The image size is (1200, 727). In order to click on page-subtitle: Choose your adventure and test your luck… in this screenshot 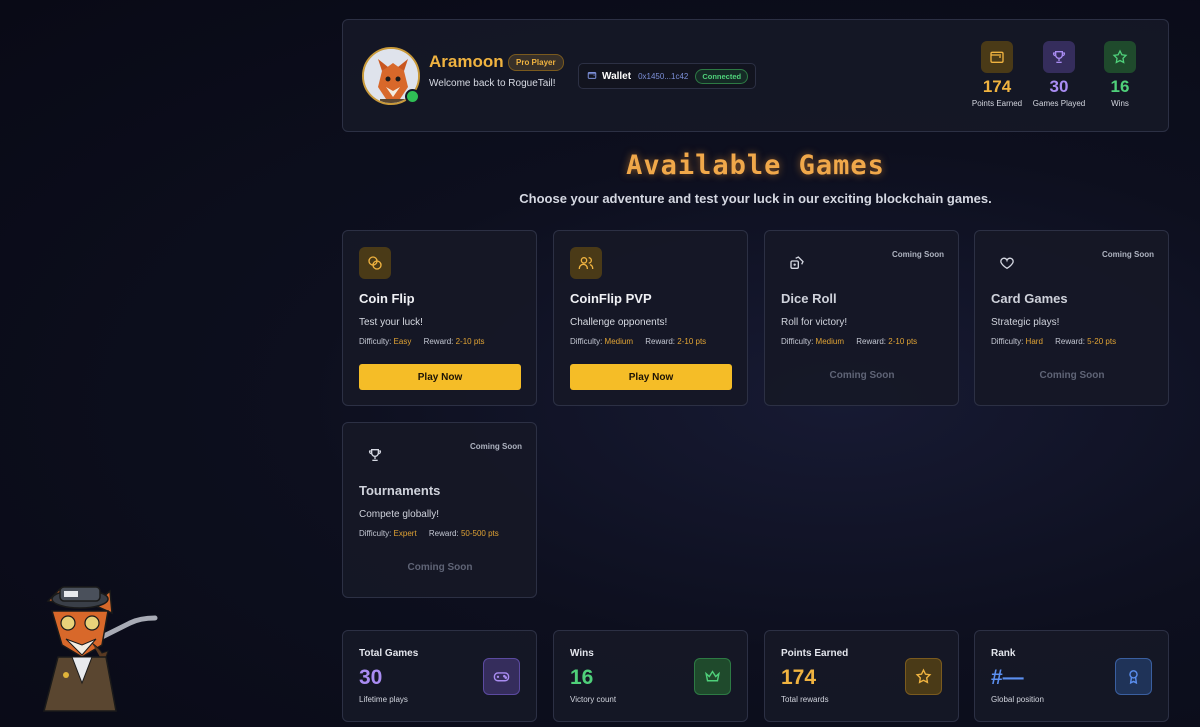, I will do `click(755, 198)`.